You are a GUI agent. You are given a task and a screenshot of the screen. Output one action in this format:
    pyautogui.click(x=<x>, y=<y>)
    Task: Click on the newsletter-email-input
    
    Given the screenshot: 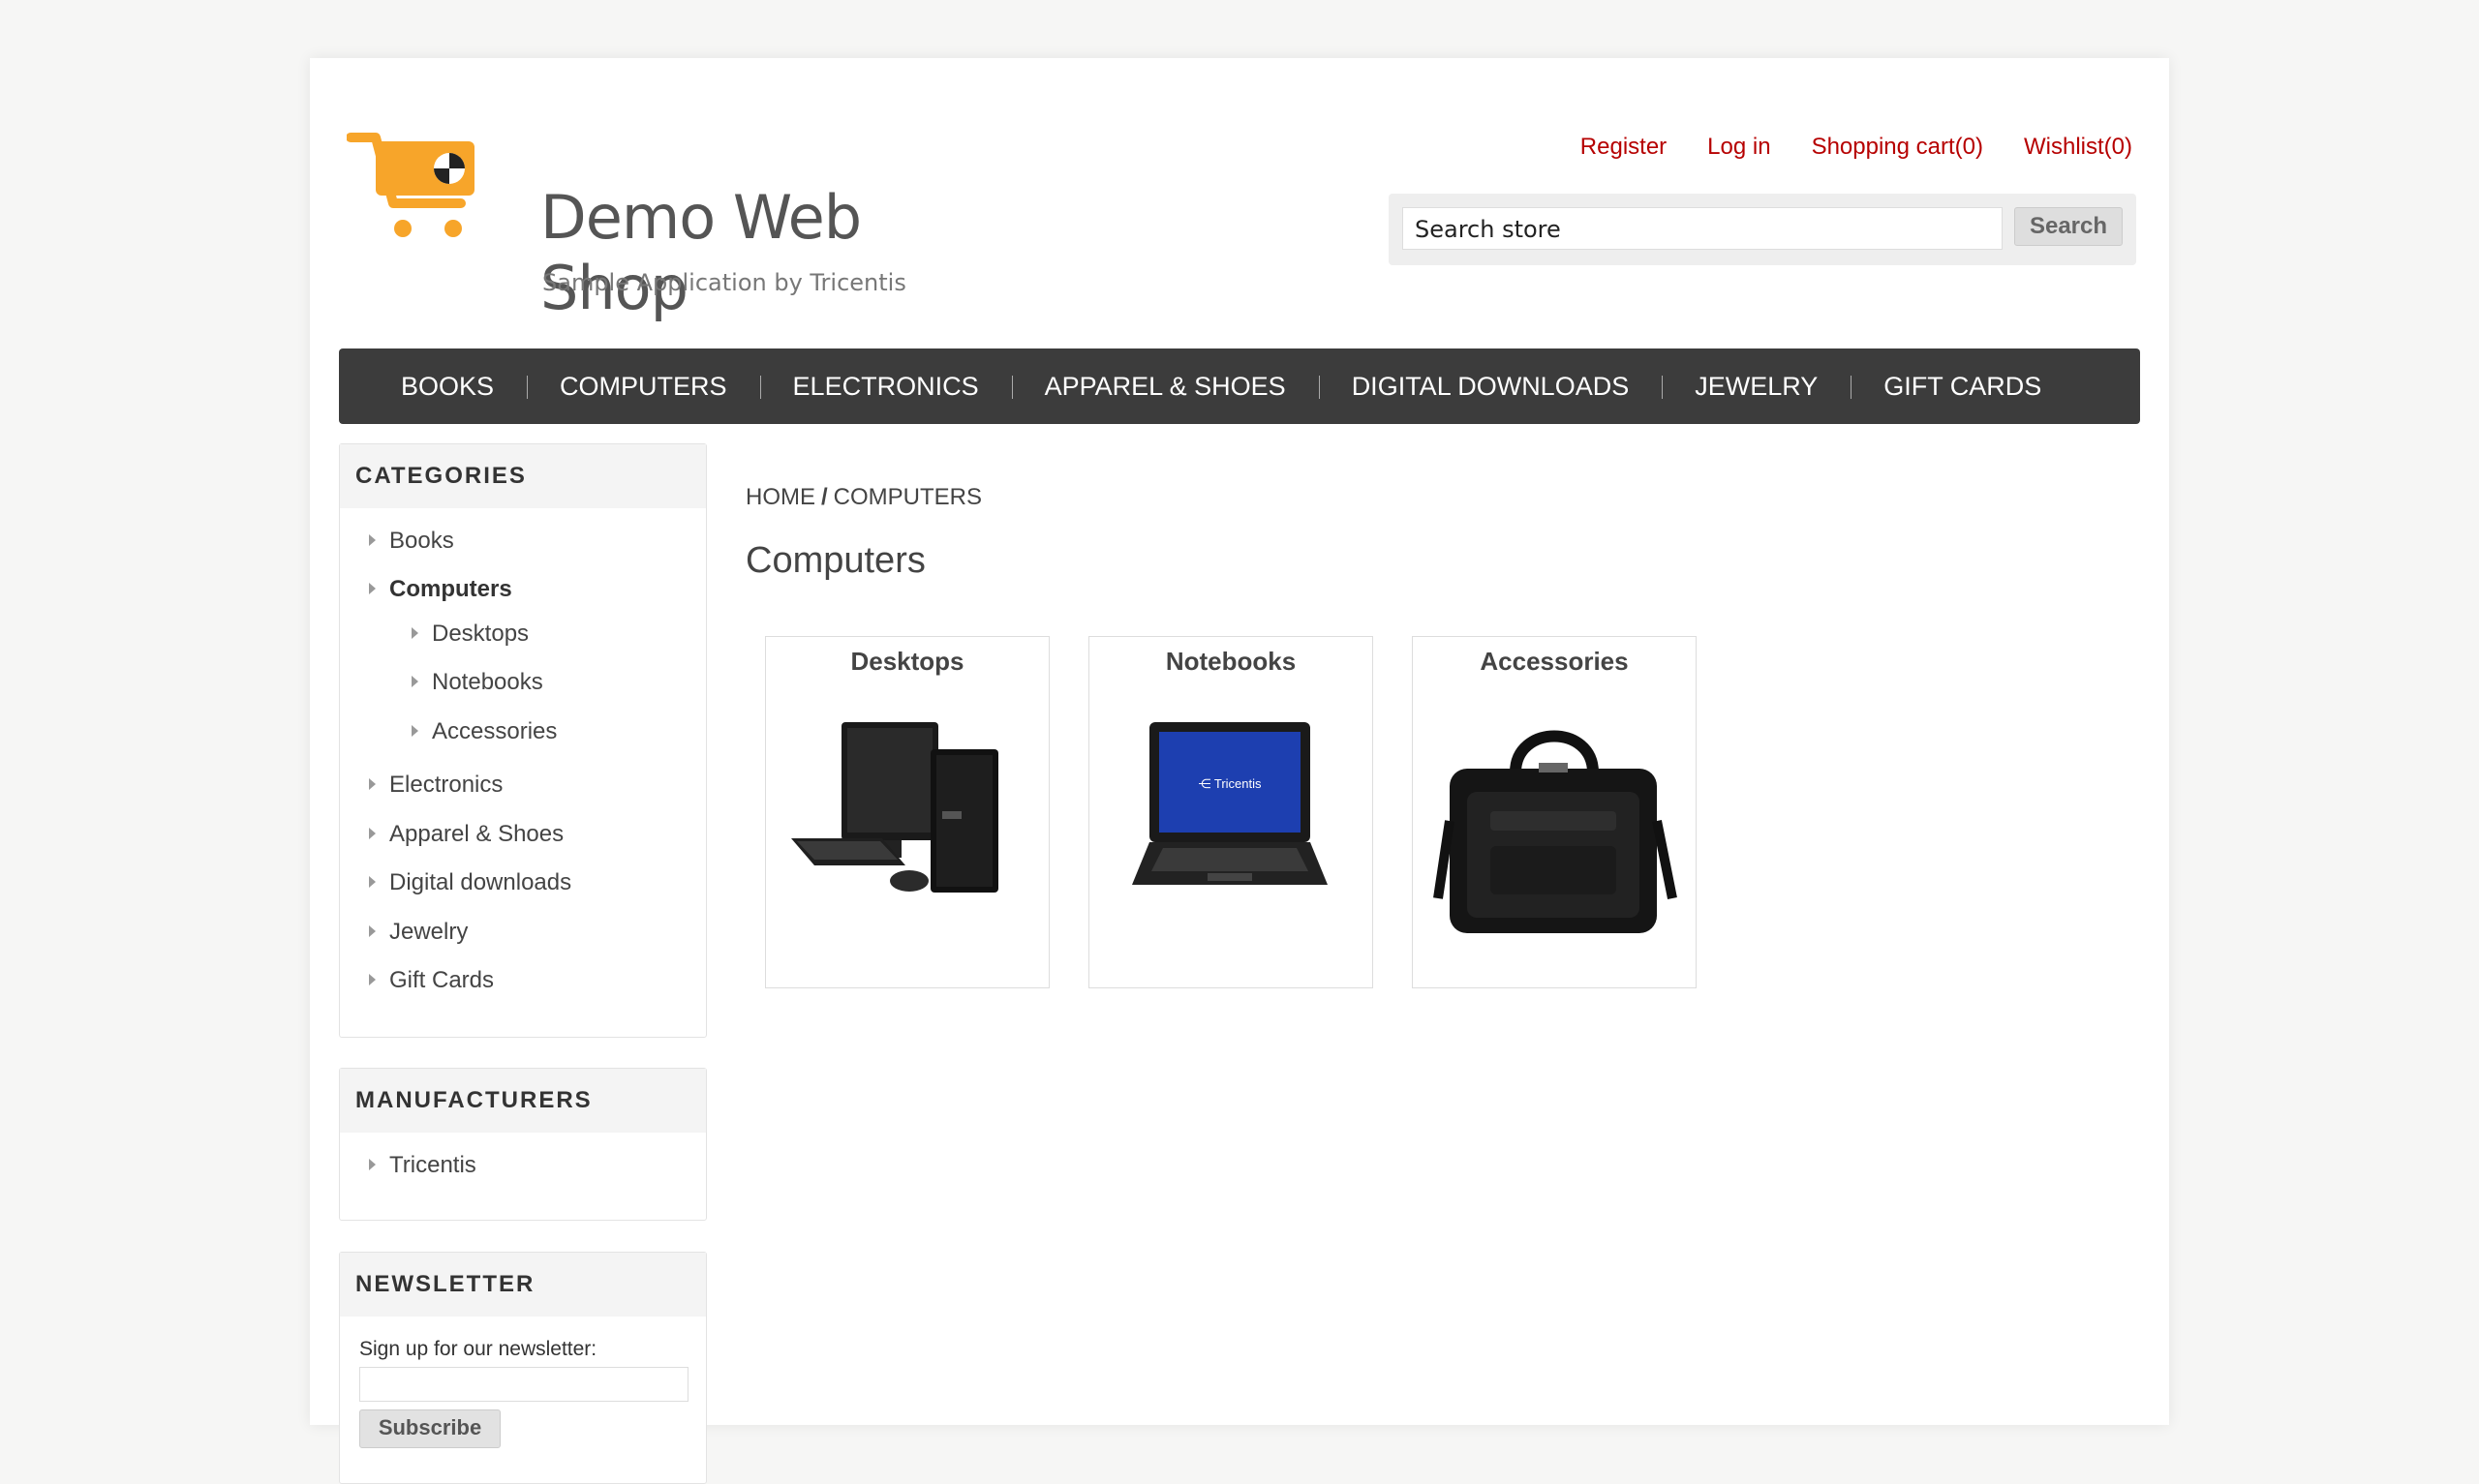 What is the action you would take?
    pyautogui.click(x=524, y=1384)
    